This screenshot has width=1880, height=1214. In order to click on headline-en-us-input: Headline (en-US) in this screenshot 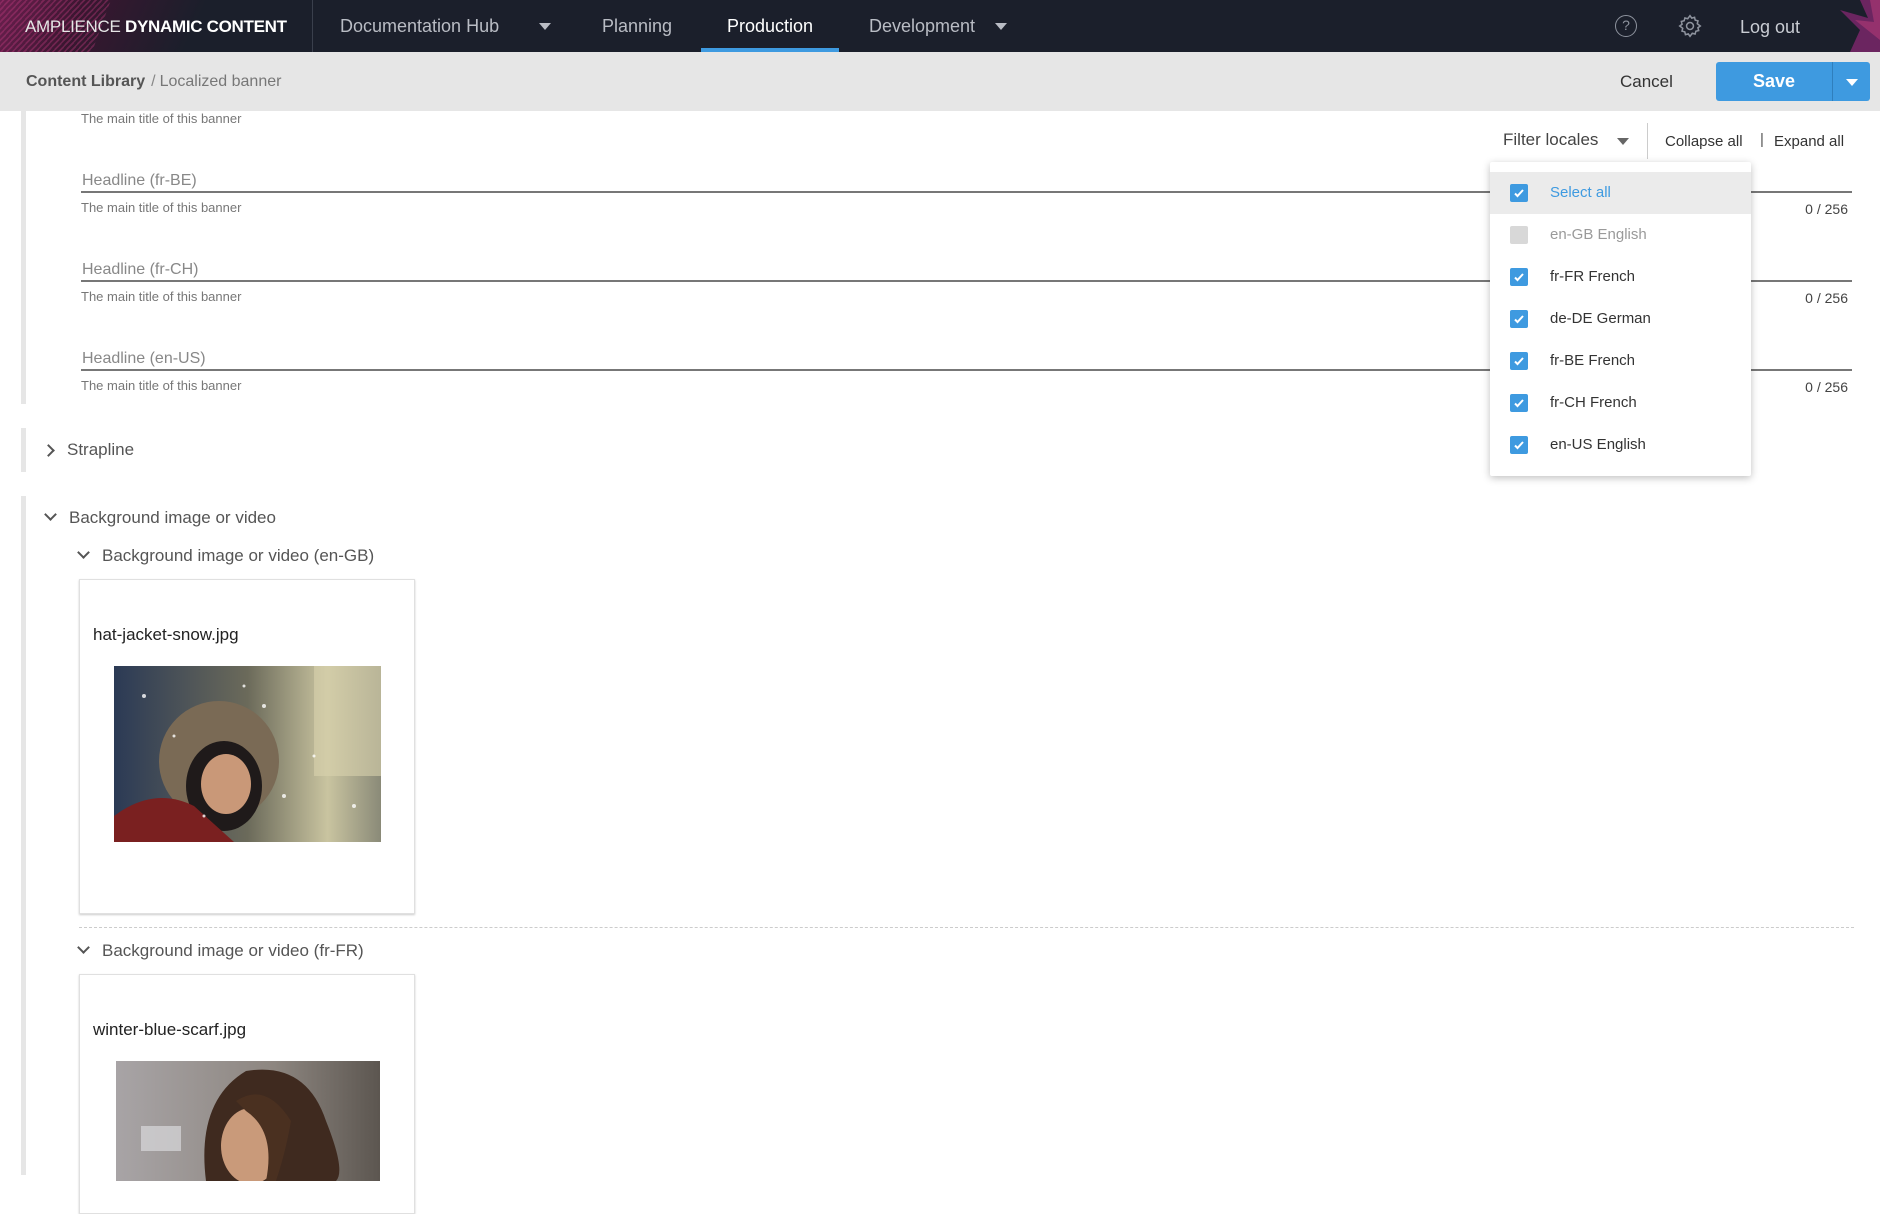, I will do `click(144, 359)`.